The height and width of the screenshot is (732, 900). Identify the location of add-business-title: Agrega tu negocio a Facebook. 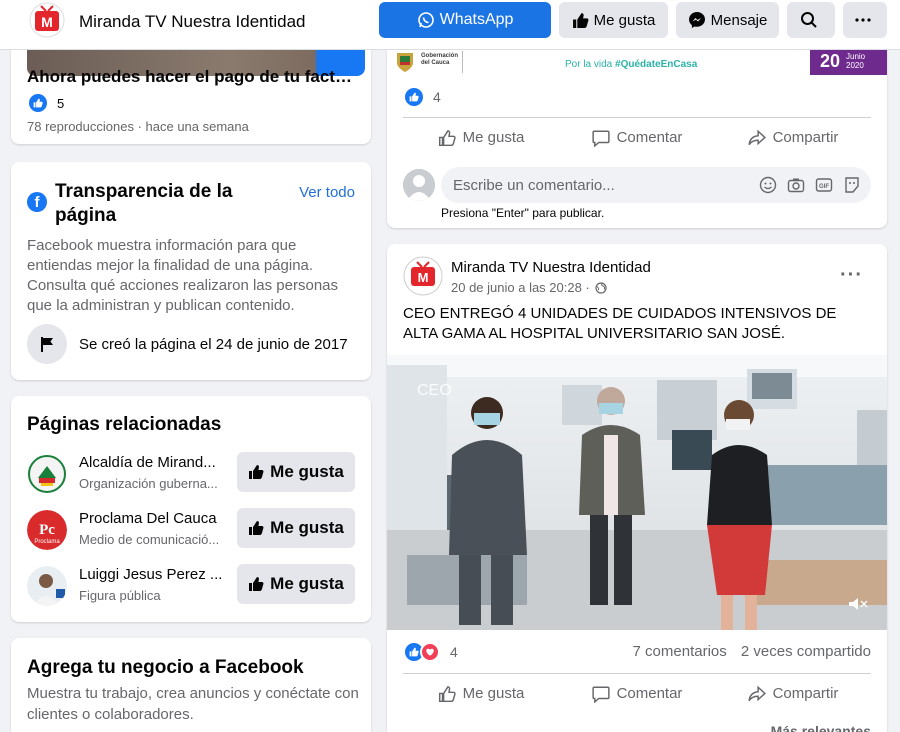
(165, 668).